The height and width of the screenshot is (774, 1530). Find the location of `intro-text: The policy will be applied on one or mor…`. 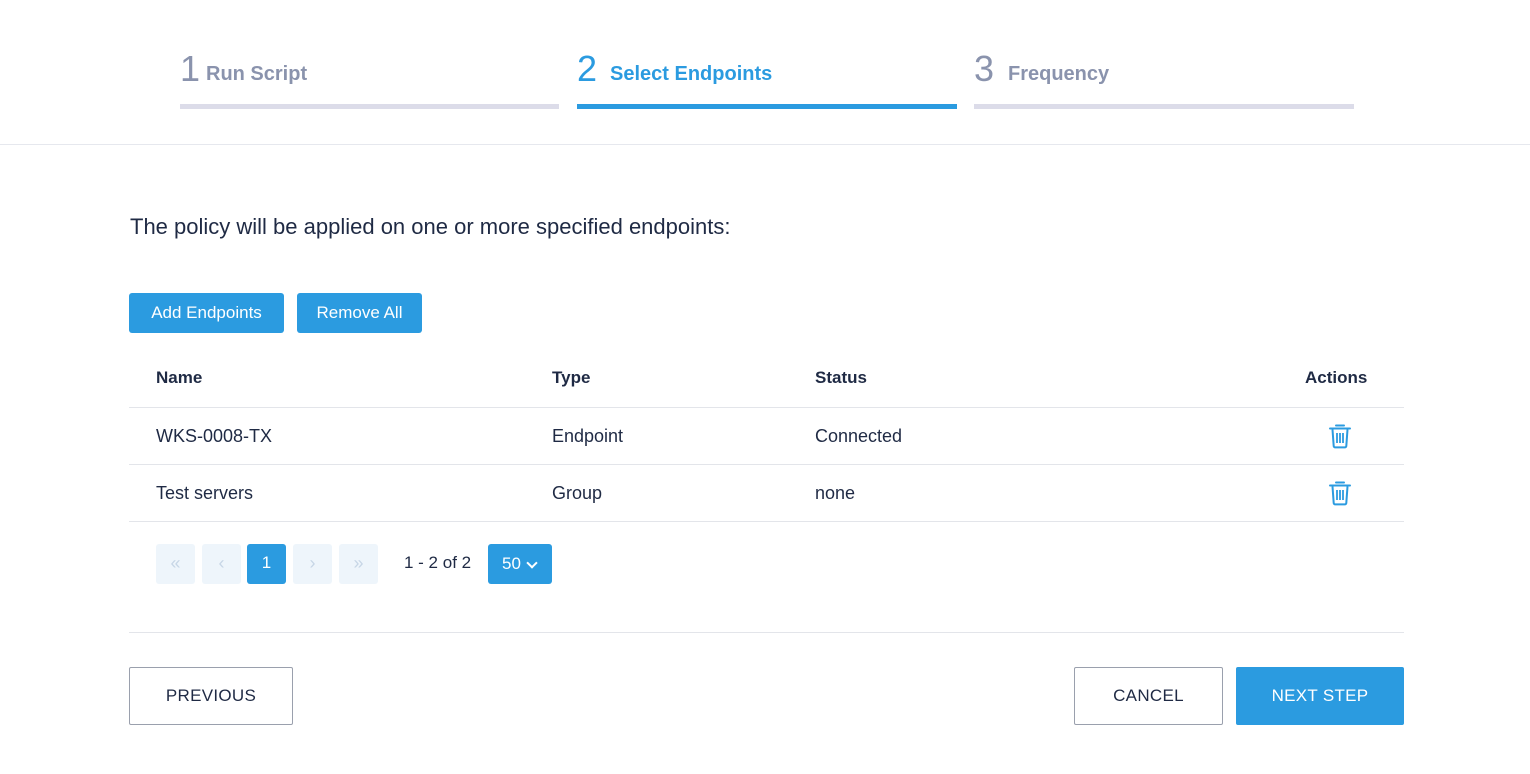

intro-text: The policy will be applied on one or mor… is located at coordinates (430, 226).